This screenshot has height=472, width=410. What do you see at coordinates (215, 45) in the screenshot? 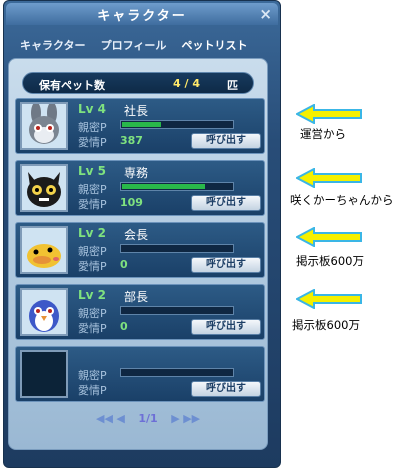
I see `tab-pet-list: ペットリスト` at bounding box center [215, 45].